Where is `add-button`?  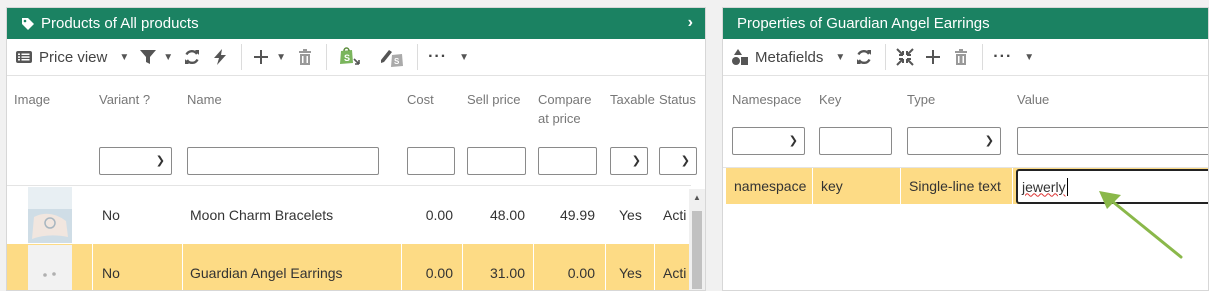
add-button is located at coordinates (933, 57).